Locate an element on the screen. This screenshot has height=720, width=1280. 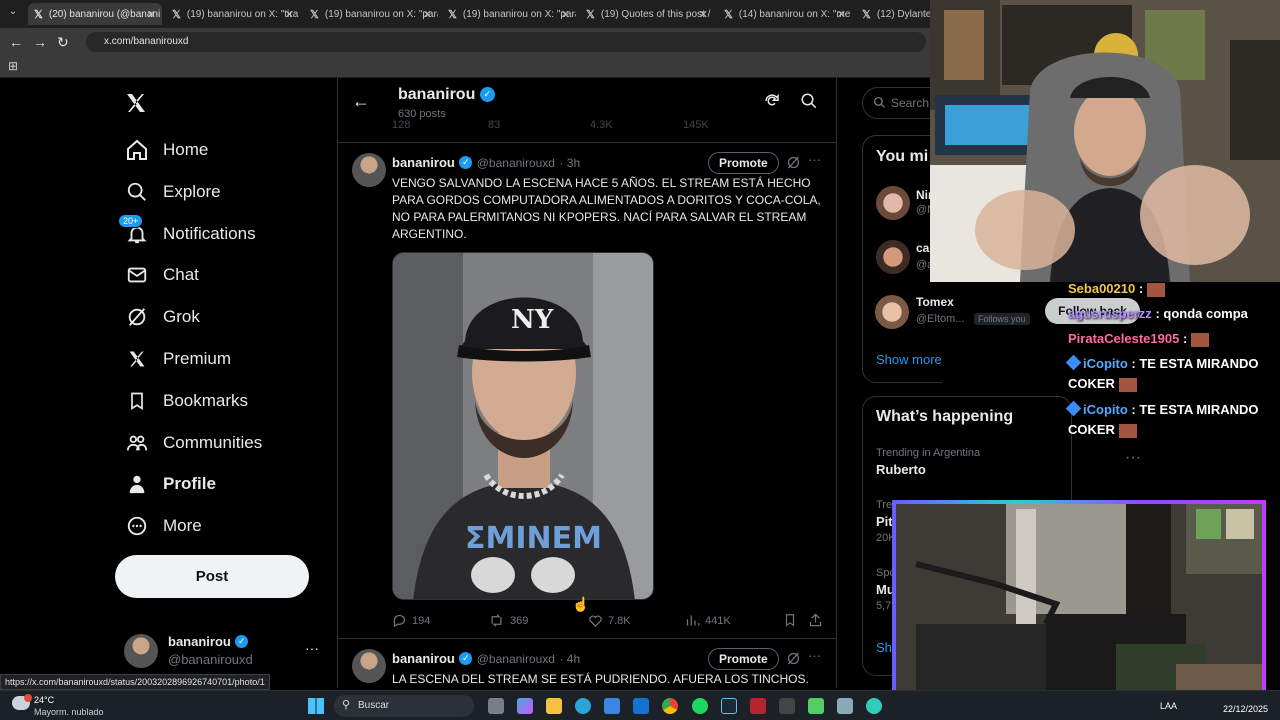
spotify-icon is located at coordinates (700, 706).